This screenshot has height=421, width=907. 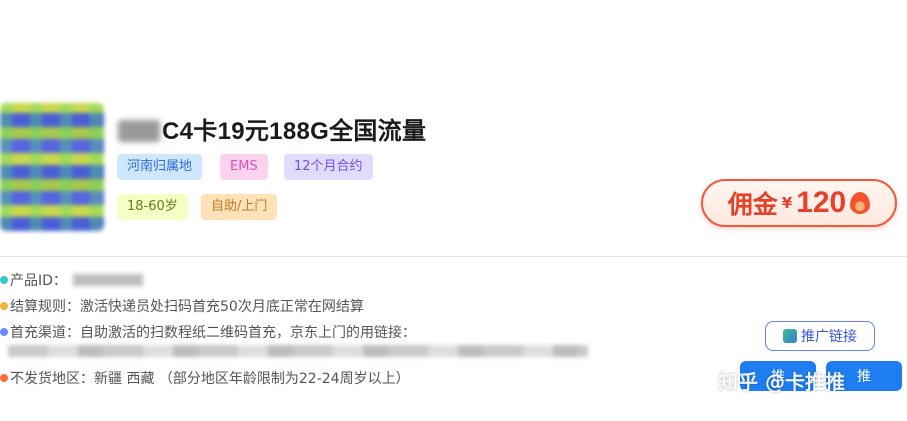 What do you see at coordinates (453, 256) in the screenshot?
I see `divider` at bounding box center [453, 256].